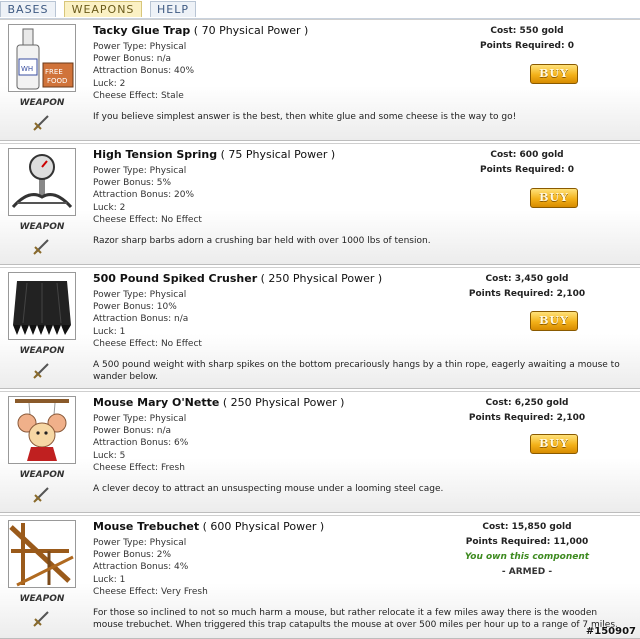 This screenshot has height=639, width=640. What do you see at coordinates (527, 527) in the screenshot?
I see `cost-label: Cost: 15,850 gold` at bounding box center [527, 527].